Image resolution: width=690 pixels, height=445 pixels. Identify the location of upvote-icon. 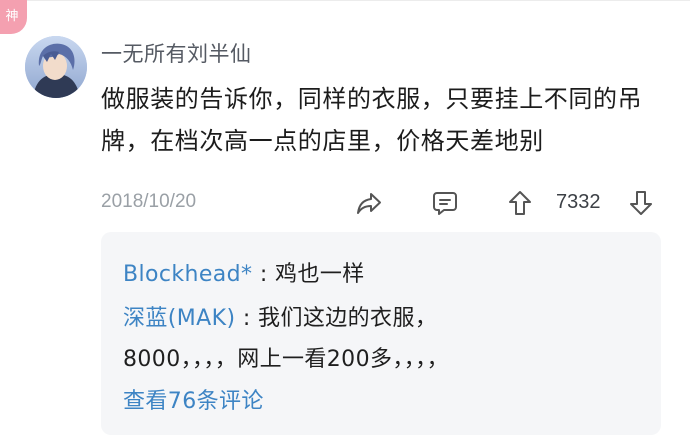
(520, 203).